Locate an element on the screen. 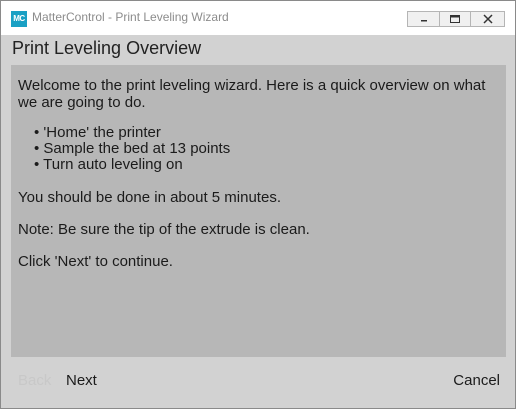 The height and width of the screenshot is (409, 516). list-item: Sample the bed at 13 points is located at coordinates (132, 149).